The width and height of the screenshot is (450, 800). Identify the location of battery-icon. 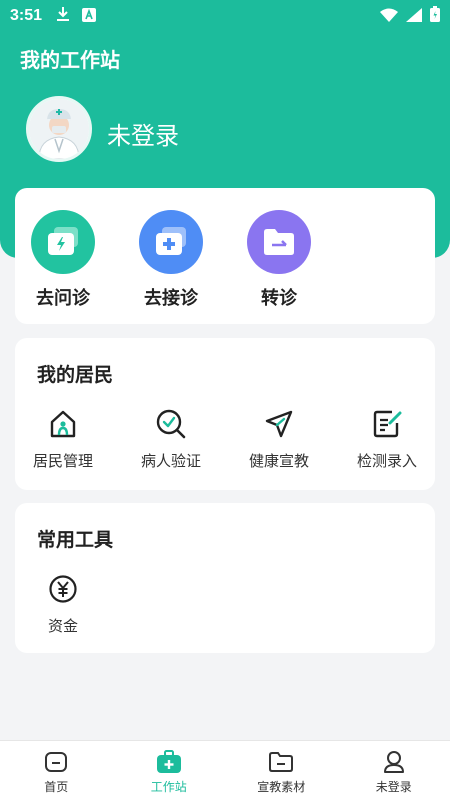
(435, 16).